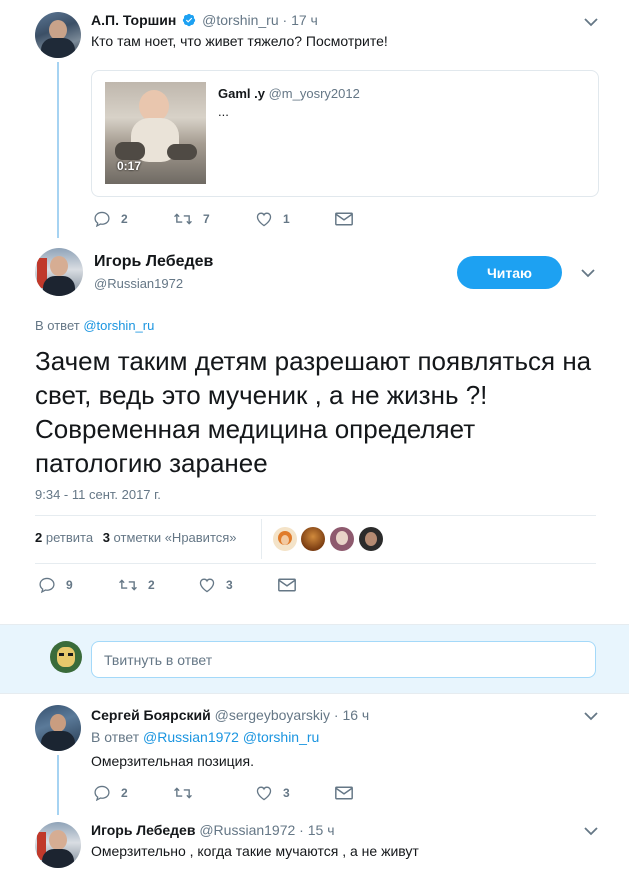 This screenshot has width=629, height=872. I want to click on video-thumbnail: 0:17, so click(155, 133).